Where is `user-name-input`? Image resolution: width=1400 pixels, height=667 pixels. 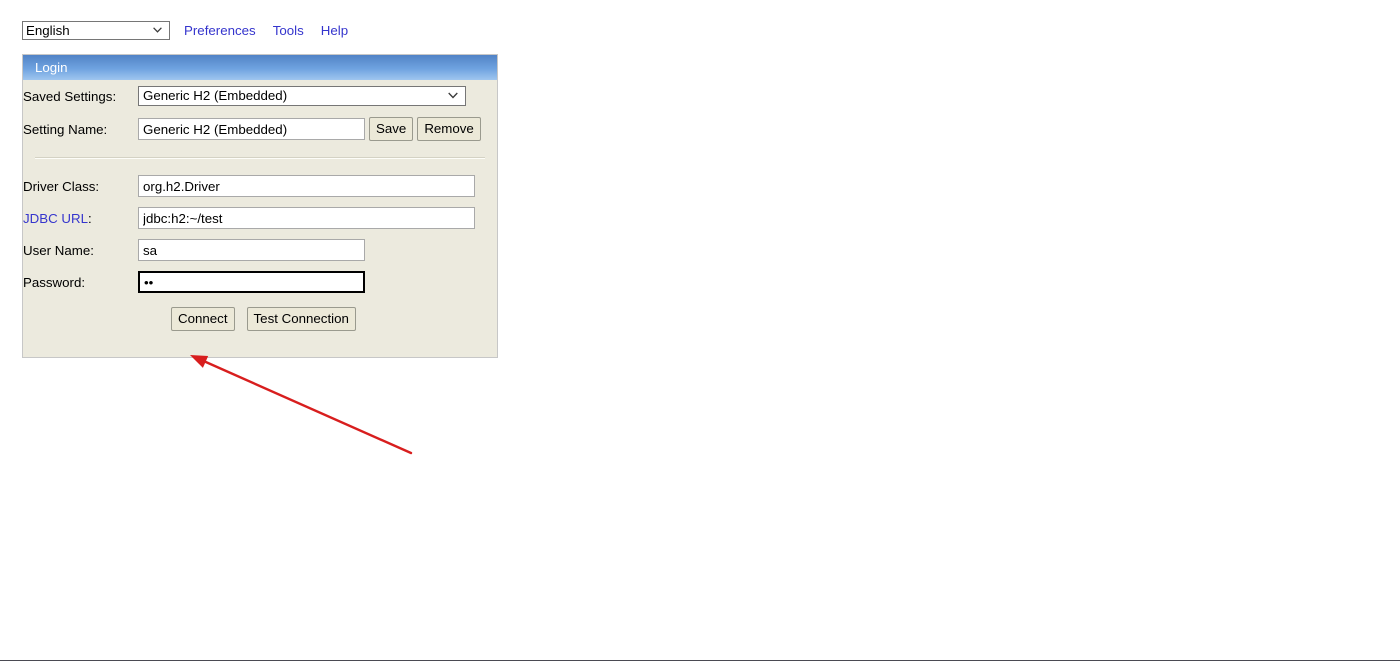 user-name-input is located at coordinates (251, 250).